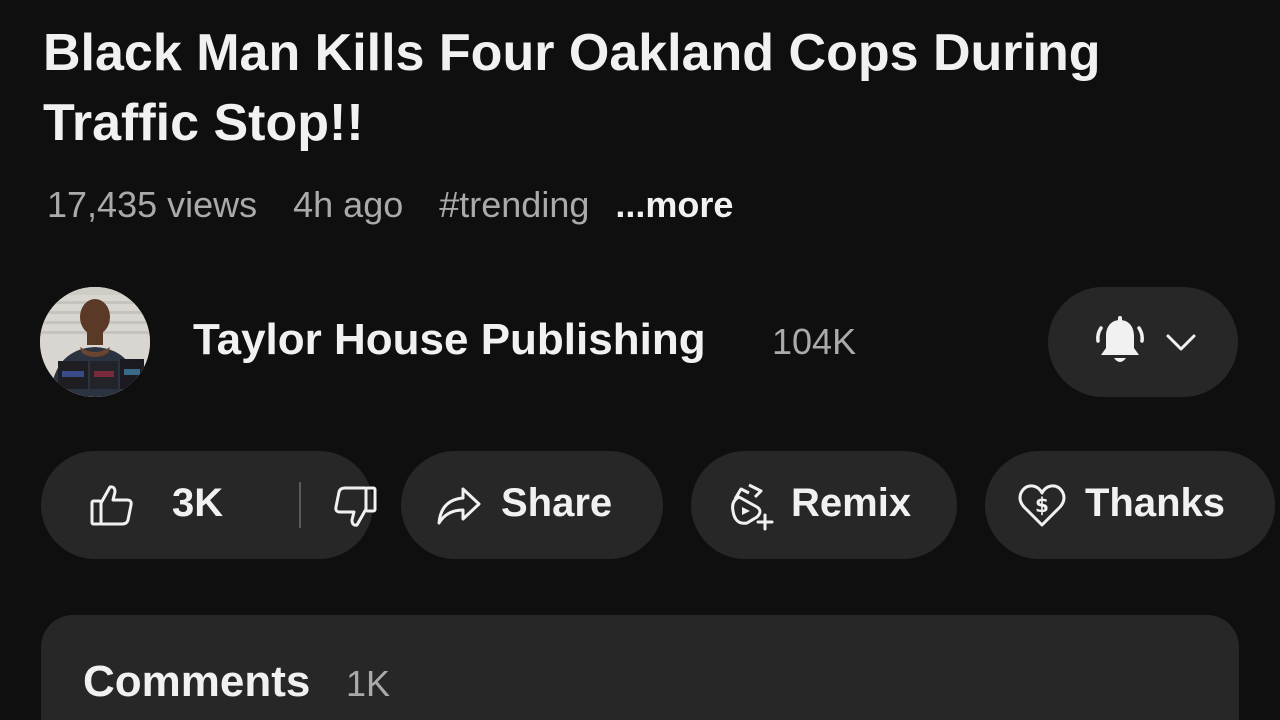 The image size is (1280, 720). Describe the element at coordinates (752, 507) in the screenshot. I see `remix-icon` at that location.